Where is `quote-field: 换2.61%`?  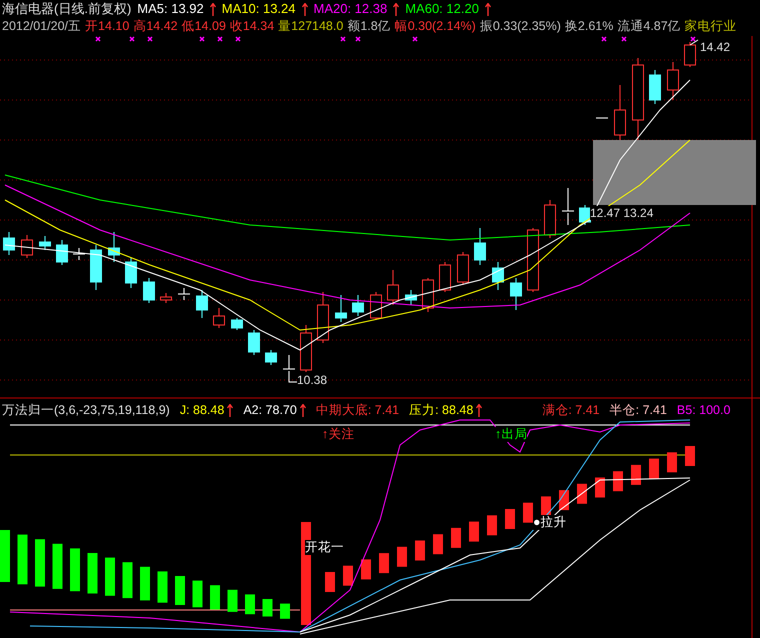 quote-field: 换2.61% is located at coordinates (589, 26).